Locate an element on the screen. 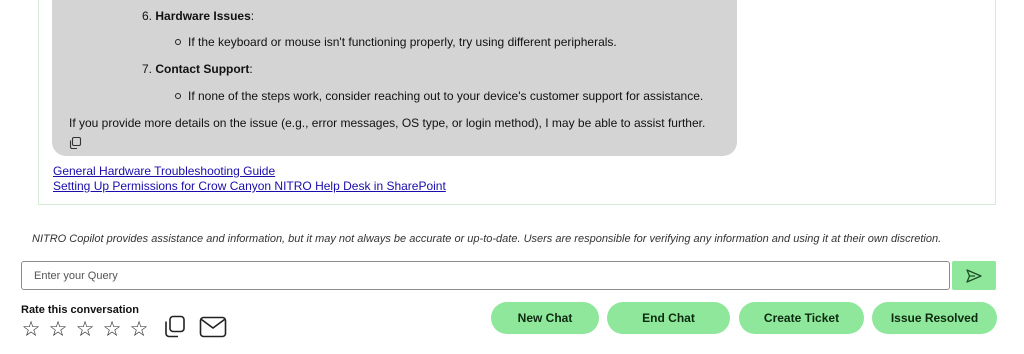  copy-conversation-icon is located at coordinates (175, 327).